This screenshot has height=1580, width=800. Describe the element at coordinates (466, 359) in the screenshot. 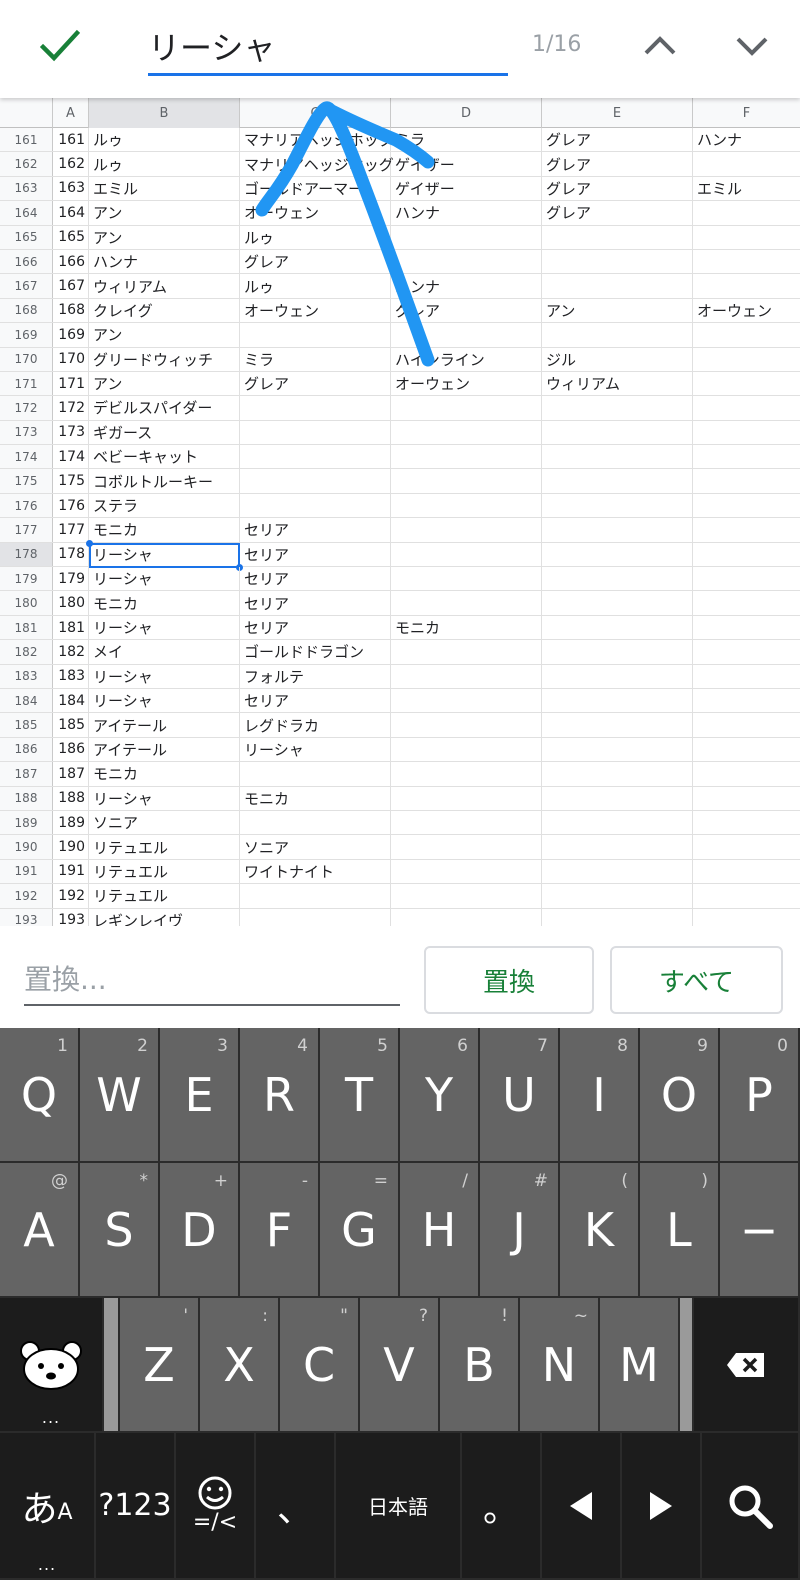

I see `cell-d: ハインライン` at that location.